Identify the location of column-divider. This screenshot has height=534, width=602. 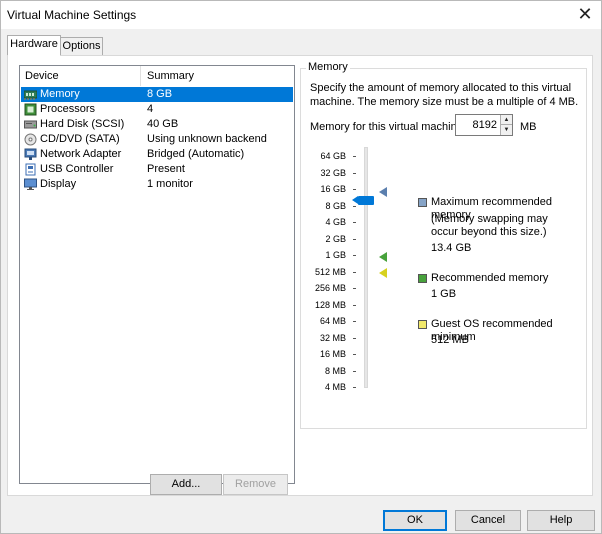
(140, 76).